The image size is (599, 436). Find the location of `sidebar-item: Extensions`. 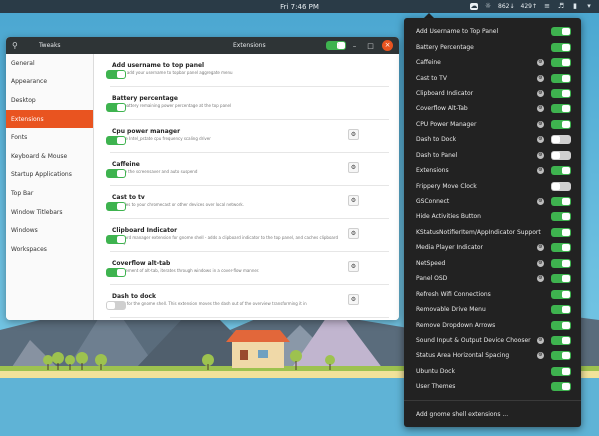

sidebar-item: Extensions is located at coordinates (49, 119).